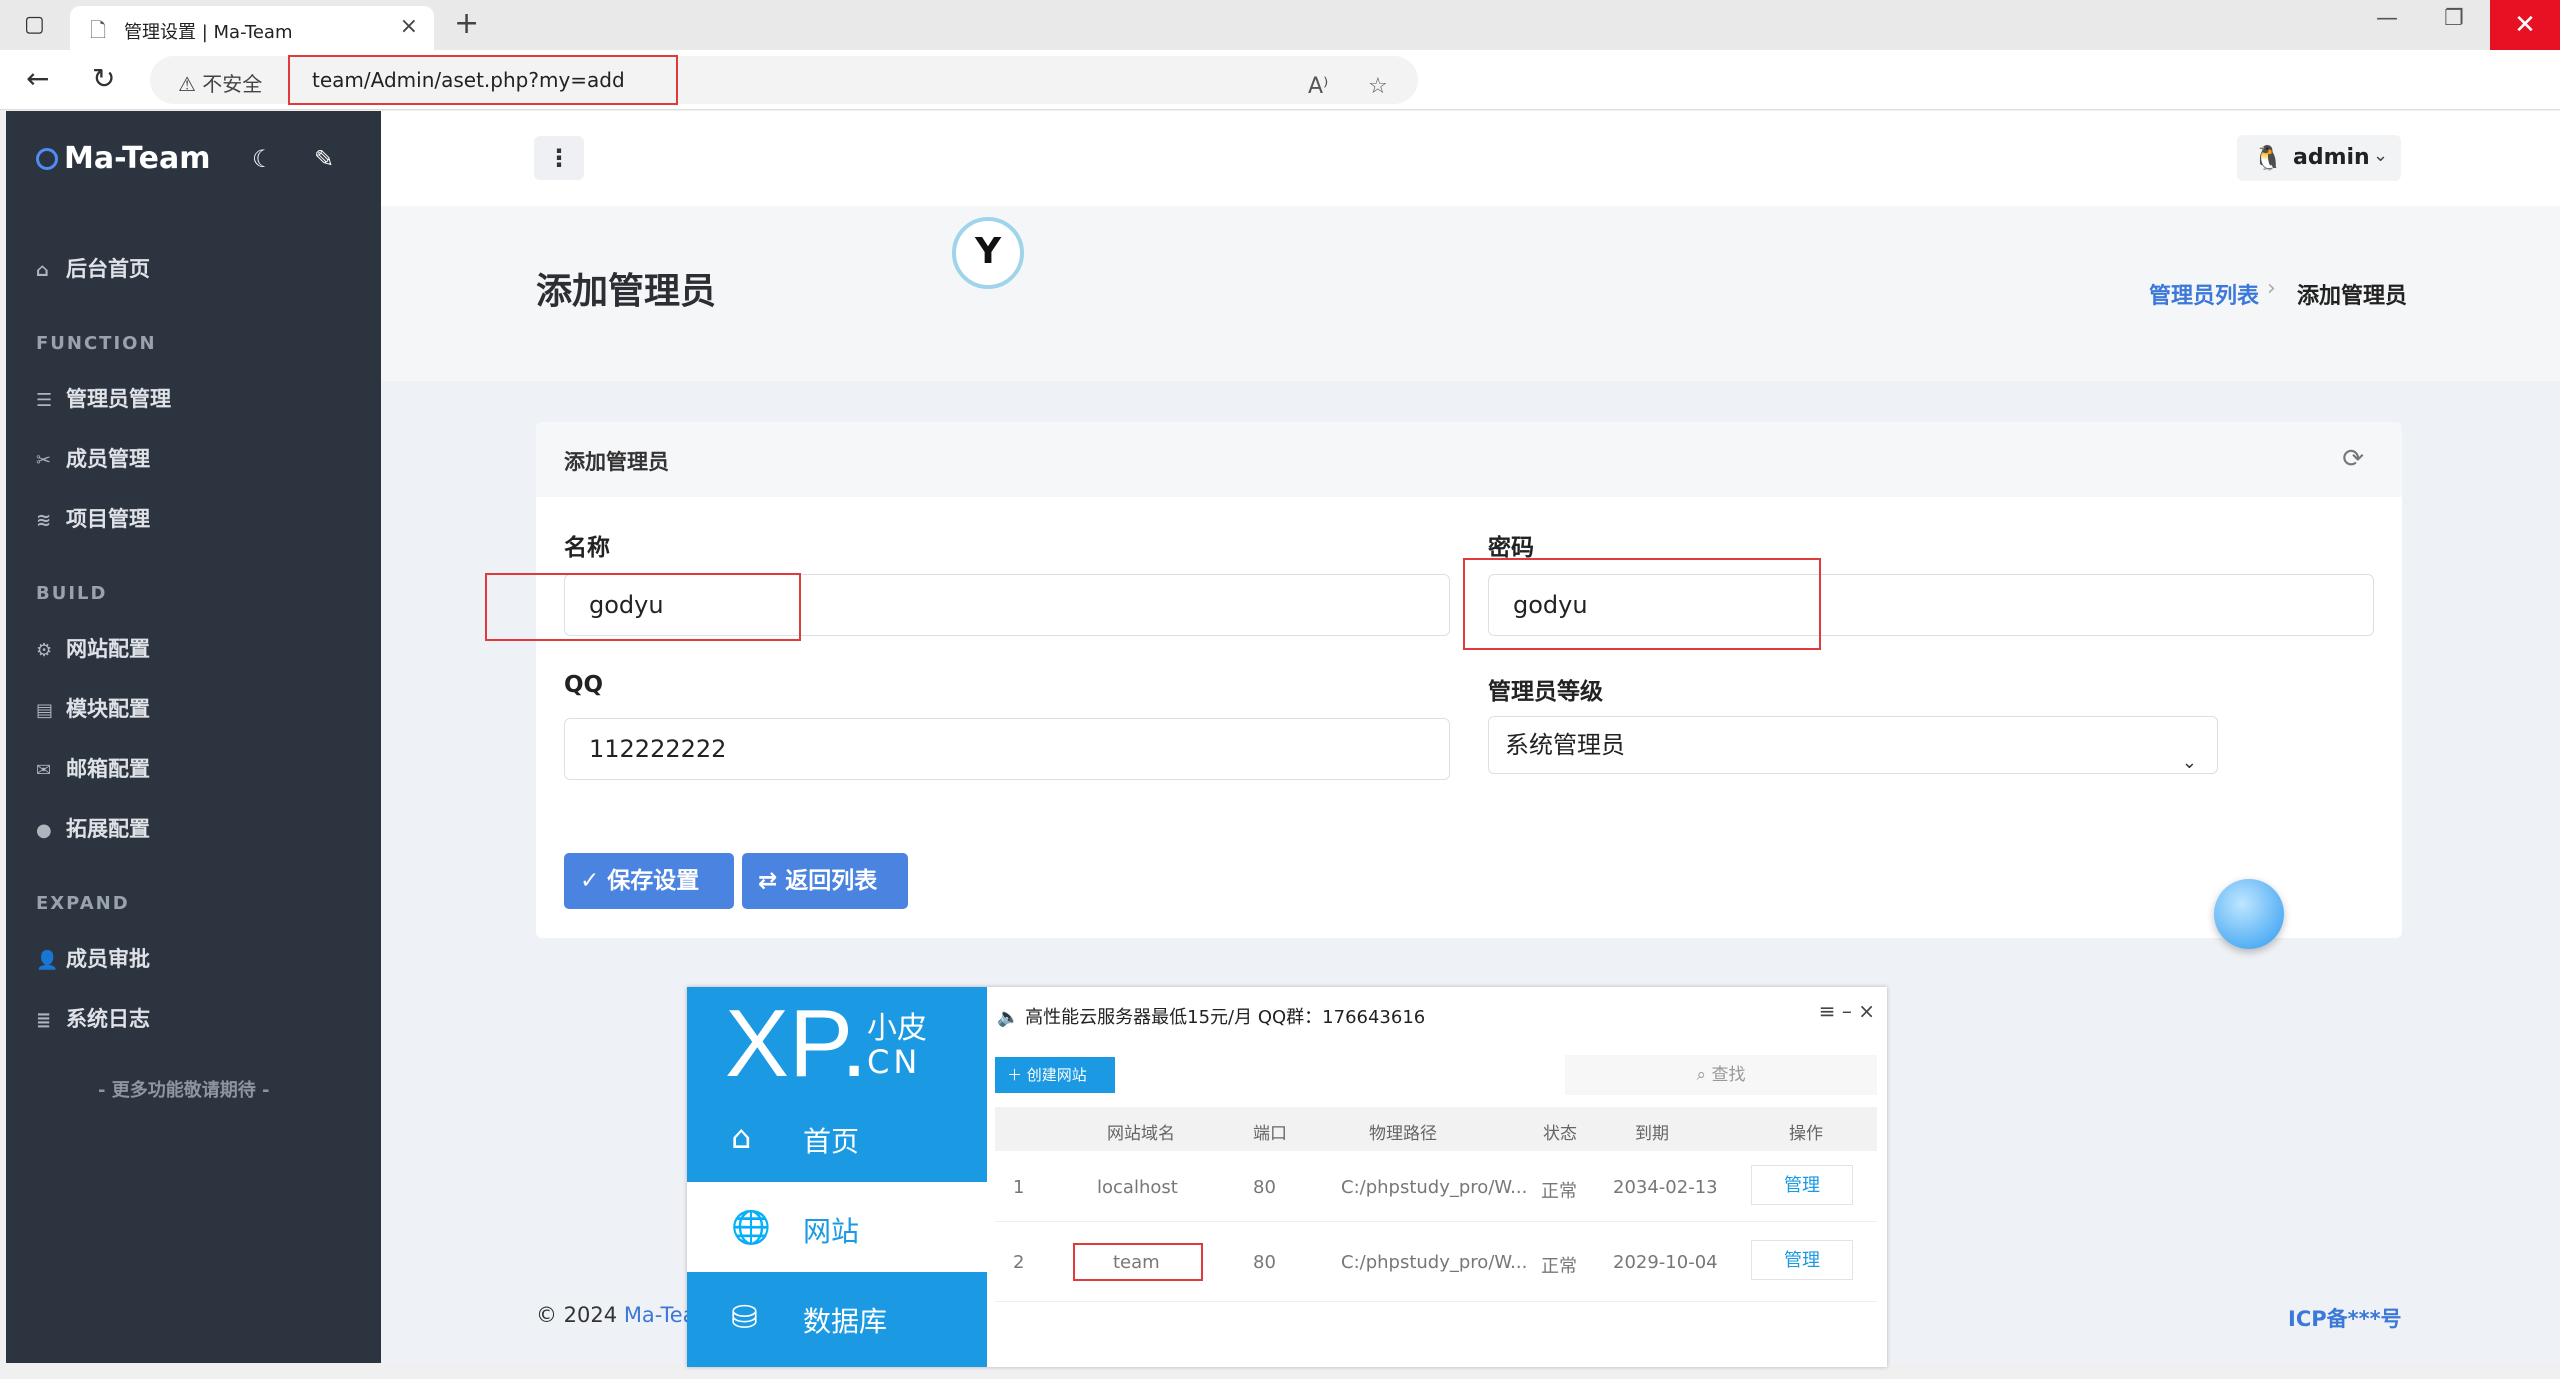  I want to click on sidebar-item-mail-config: ✉ 邮箱配置, so click(93, 768).